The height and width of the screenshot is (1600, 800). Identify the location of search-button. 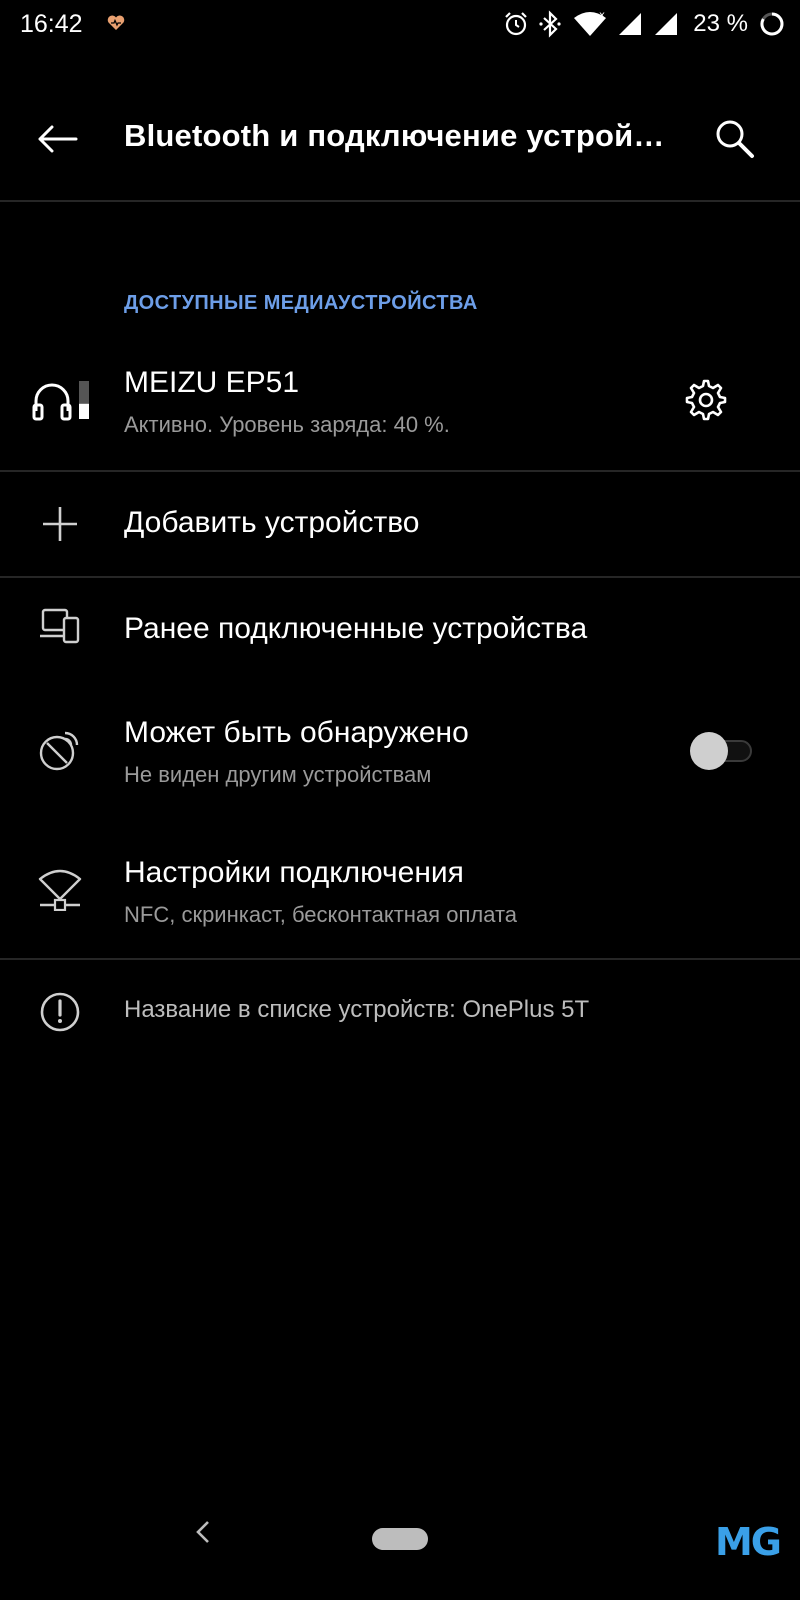
(735, 139).